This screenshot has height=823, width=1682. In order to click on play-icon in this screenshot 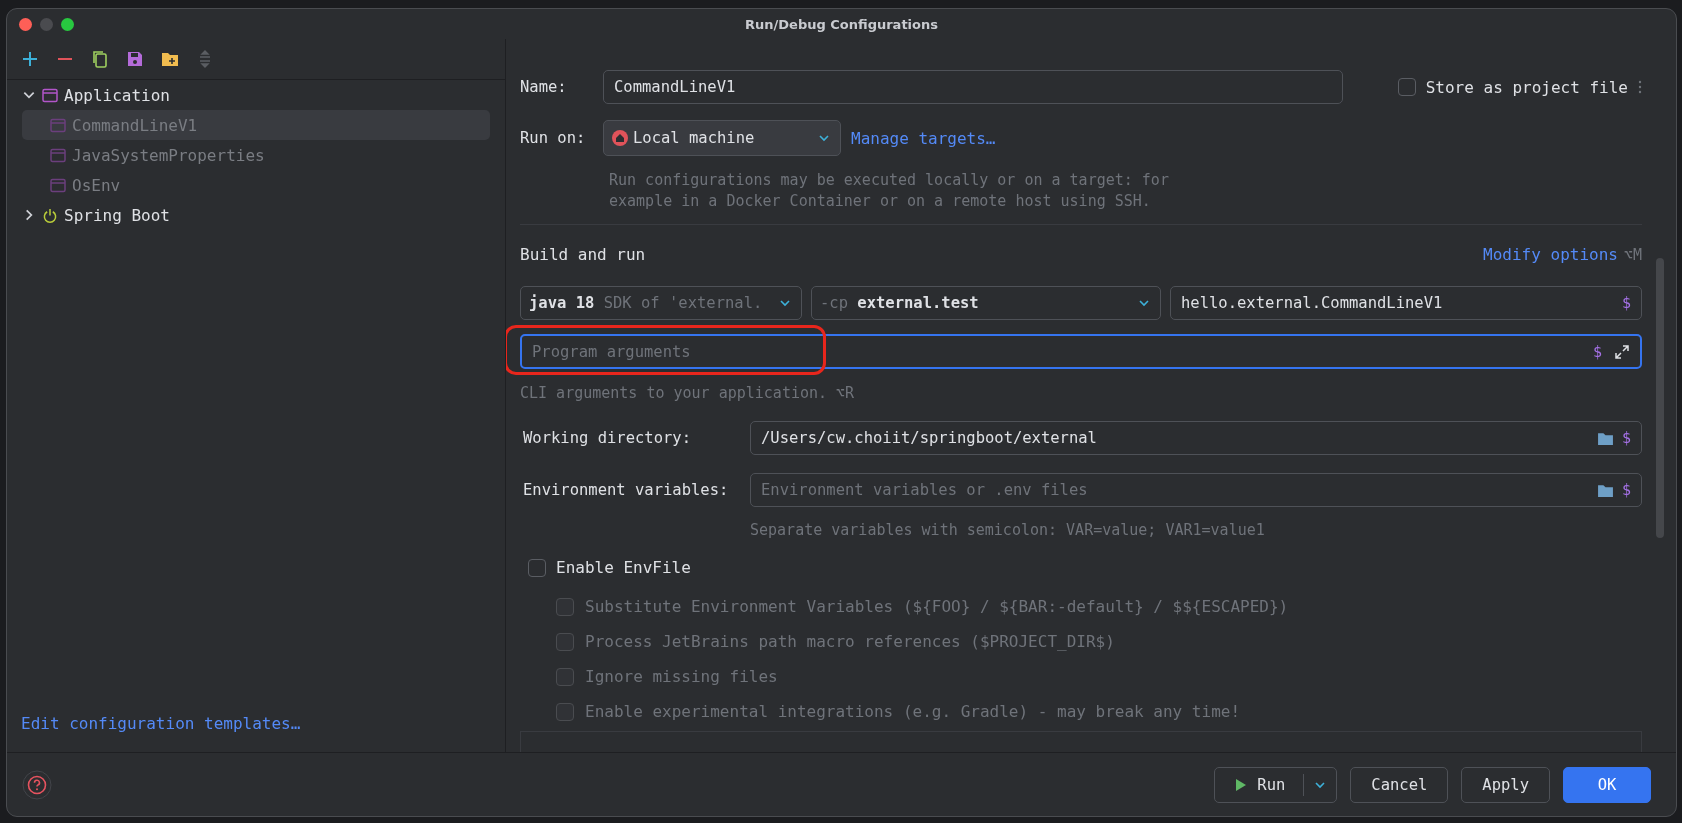, I will do `click(1241, 784)`.